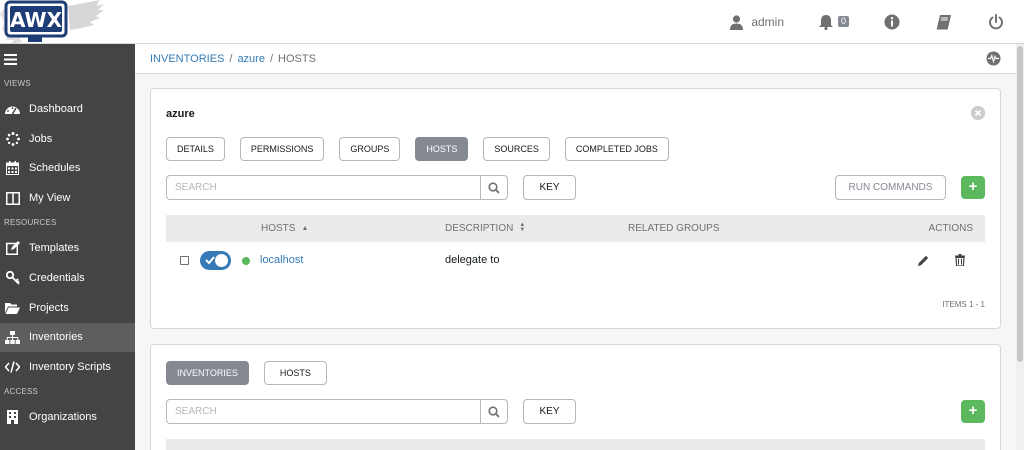  I want to click on building-icon, so click(12, 417).